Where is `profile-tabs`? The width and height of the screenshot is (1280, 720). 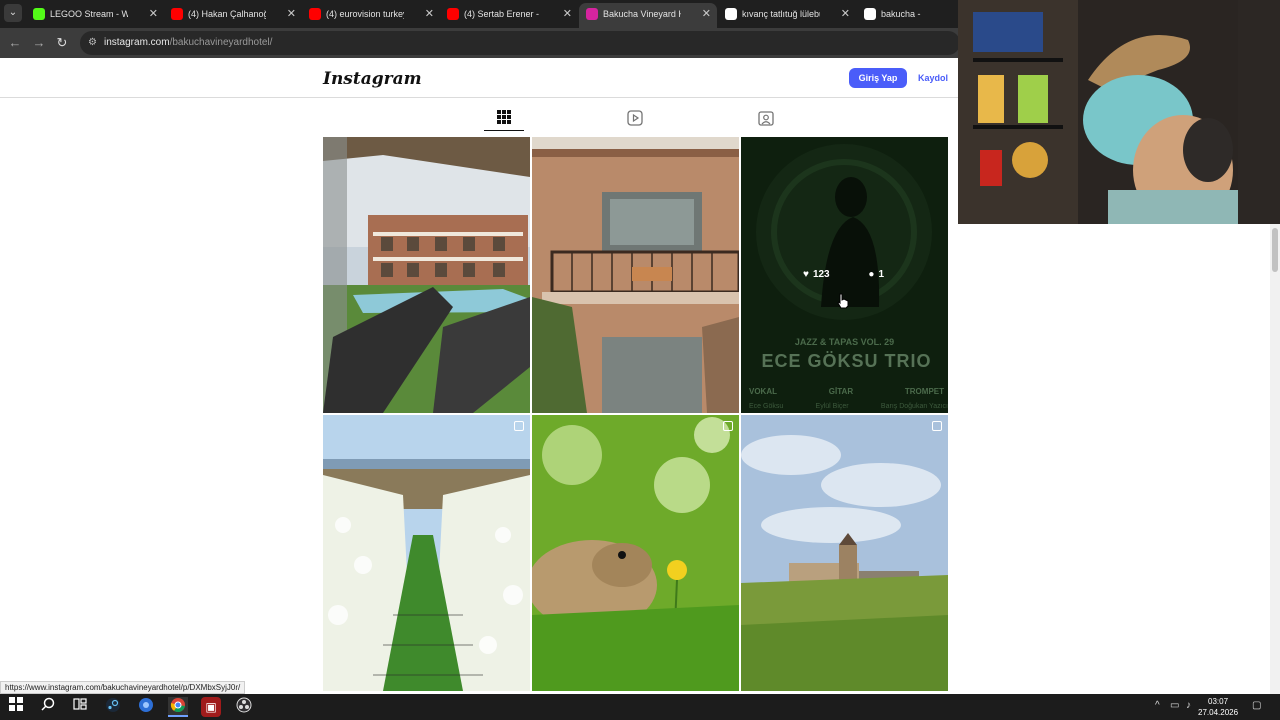
profile-tabs is located at coordinates (635, 122).